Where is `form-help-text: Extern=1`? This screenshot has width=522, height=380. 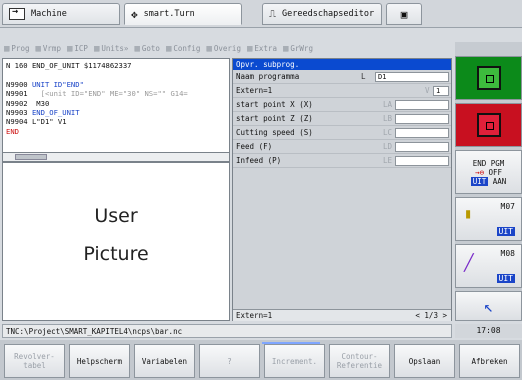 form-help-text: Extern=1 is located at coordinates (254, 315).